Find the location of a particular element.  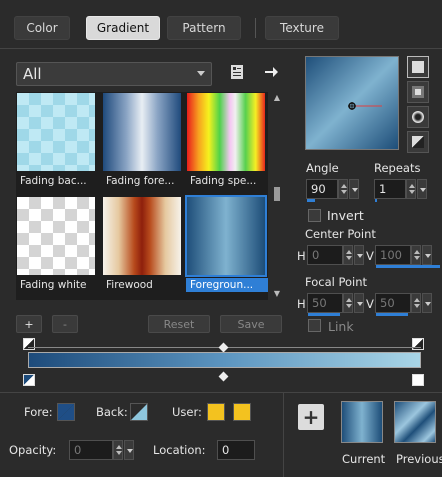

repeats-fill is located at coordinates (376, 200).